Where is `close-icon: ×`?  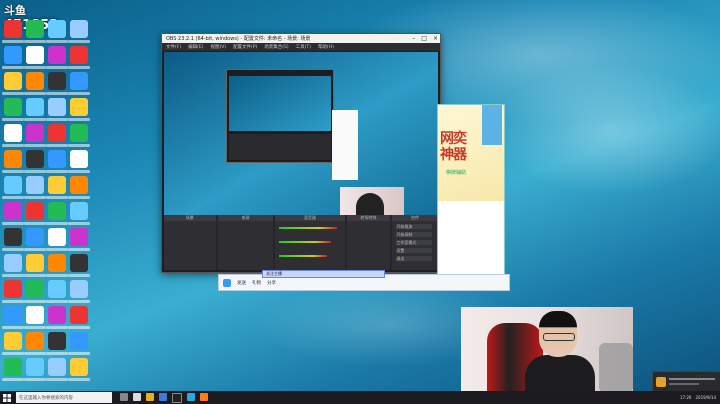
close-icon: × is located at coordinates (435, 38).